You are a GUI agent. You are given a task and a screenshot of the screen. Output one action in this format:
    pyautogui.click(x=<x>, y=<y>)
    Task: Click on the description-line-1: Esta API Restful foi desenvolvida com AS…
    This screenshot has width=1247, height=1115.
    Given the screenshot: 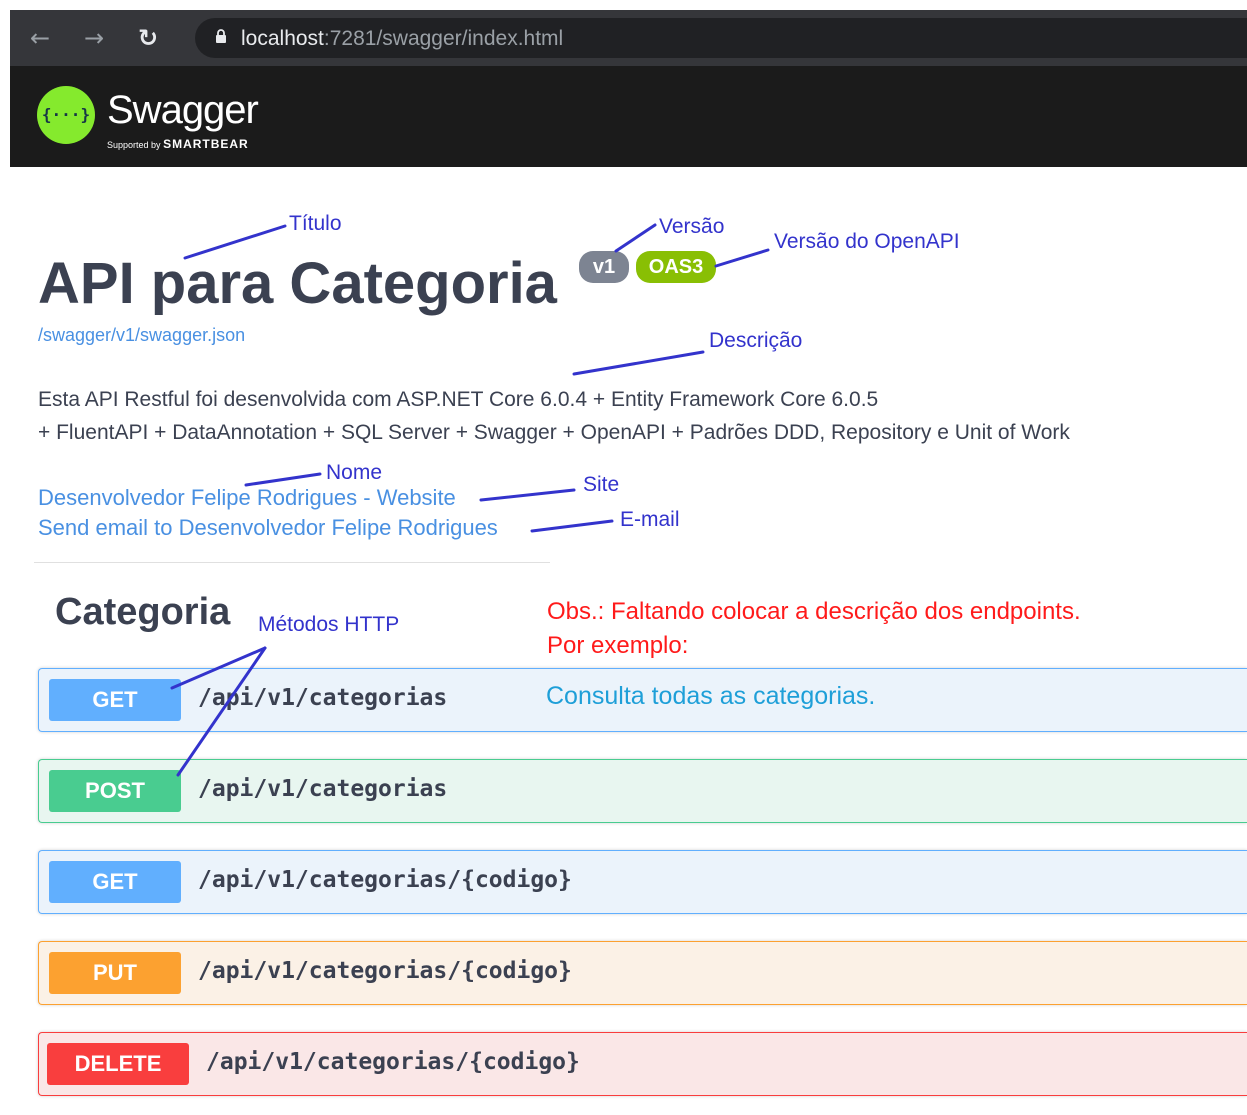 What is the action you would take?
    pyautogui.click(x=458, y=399)
    